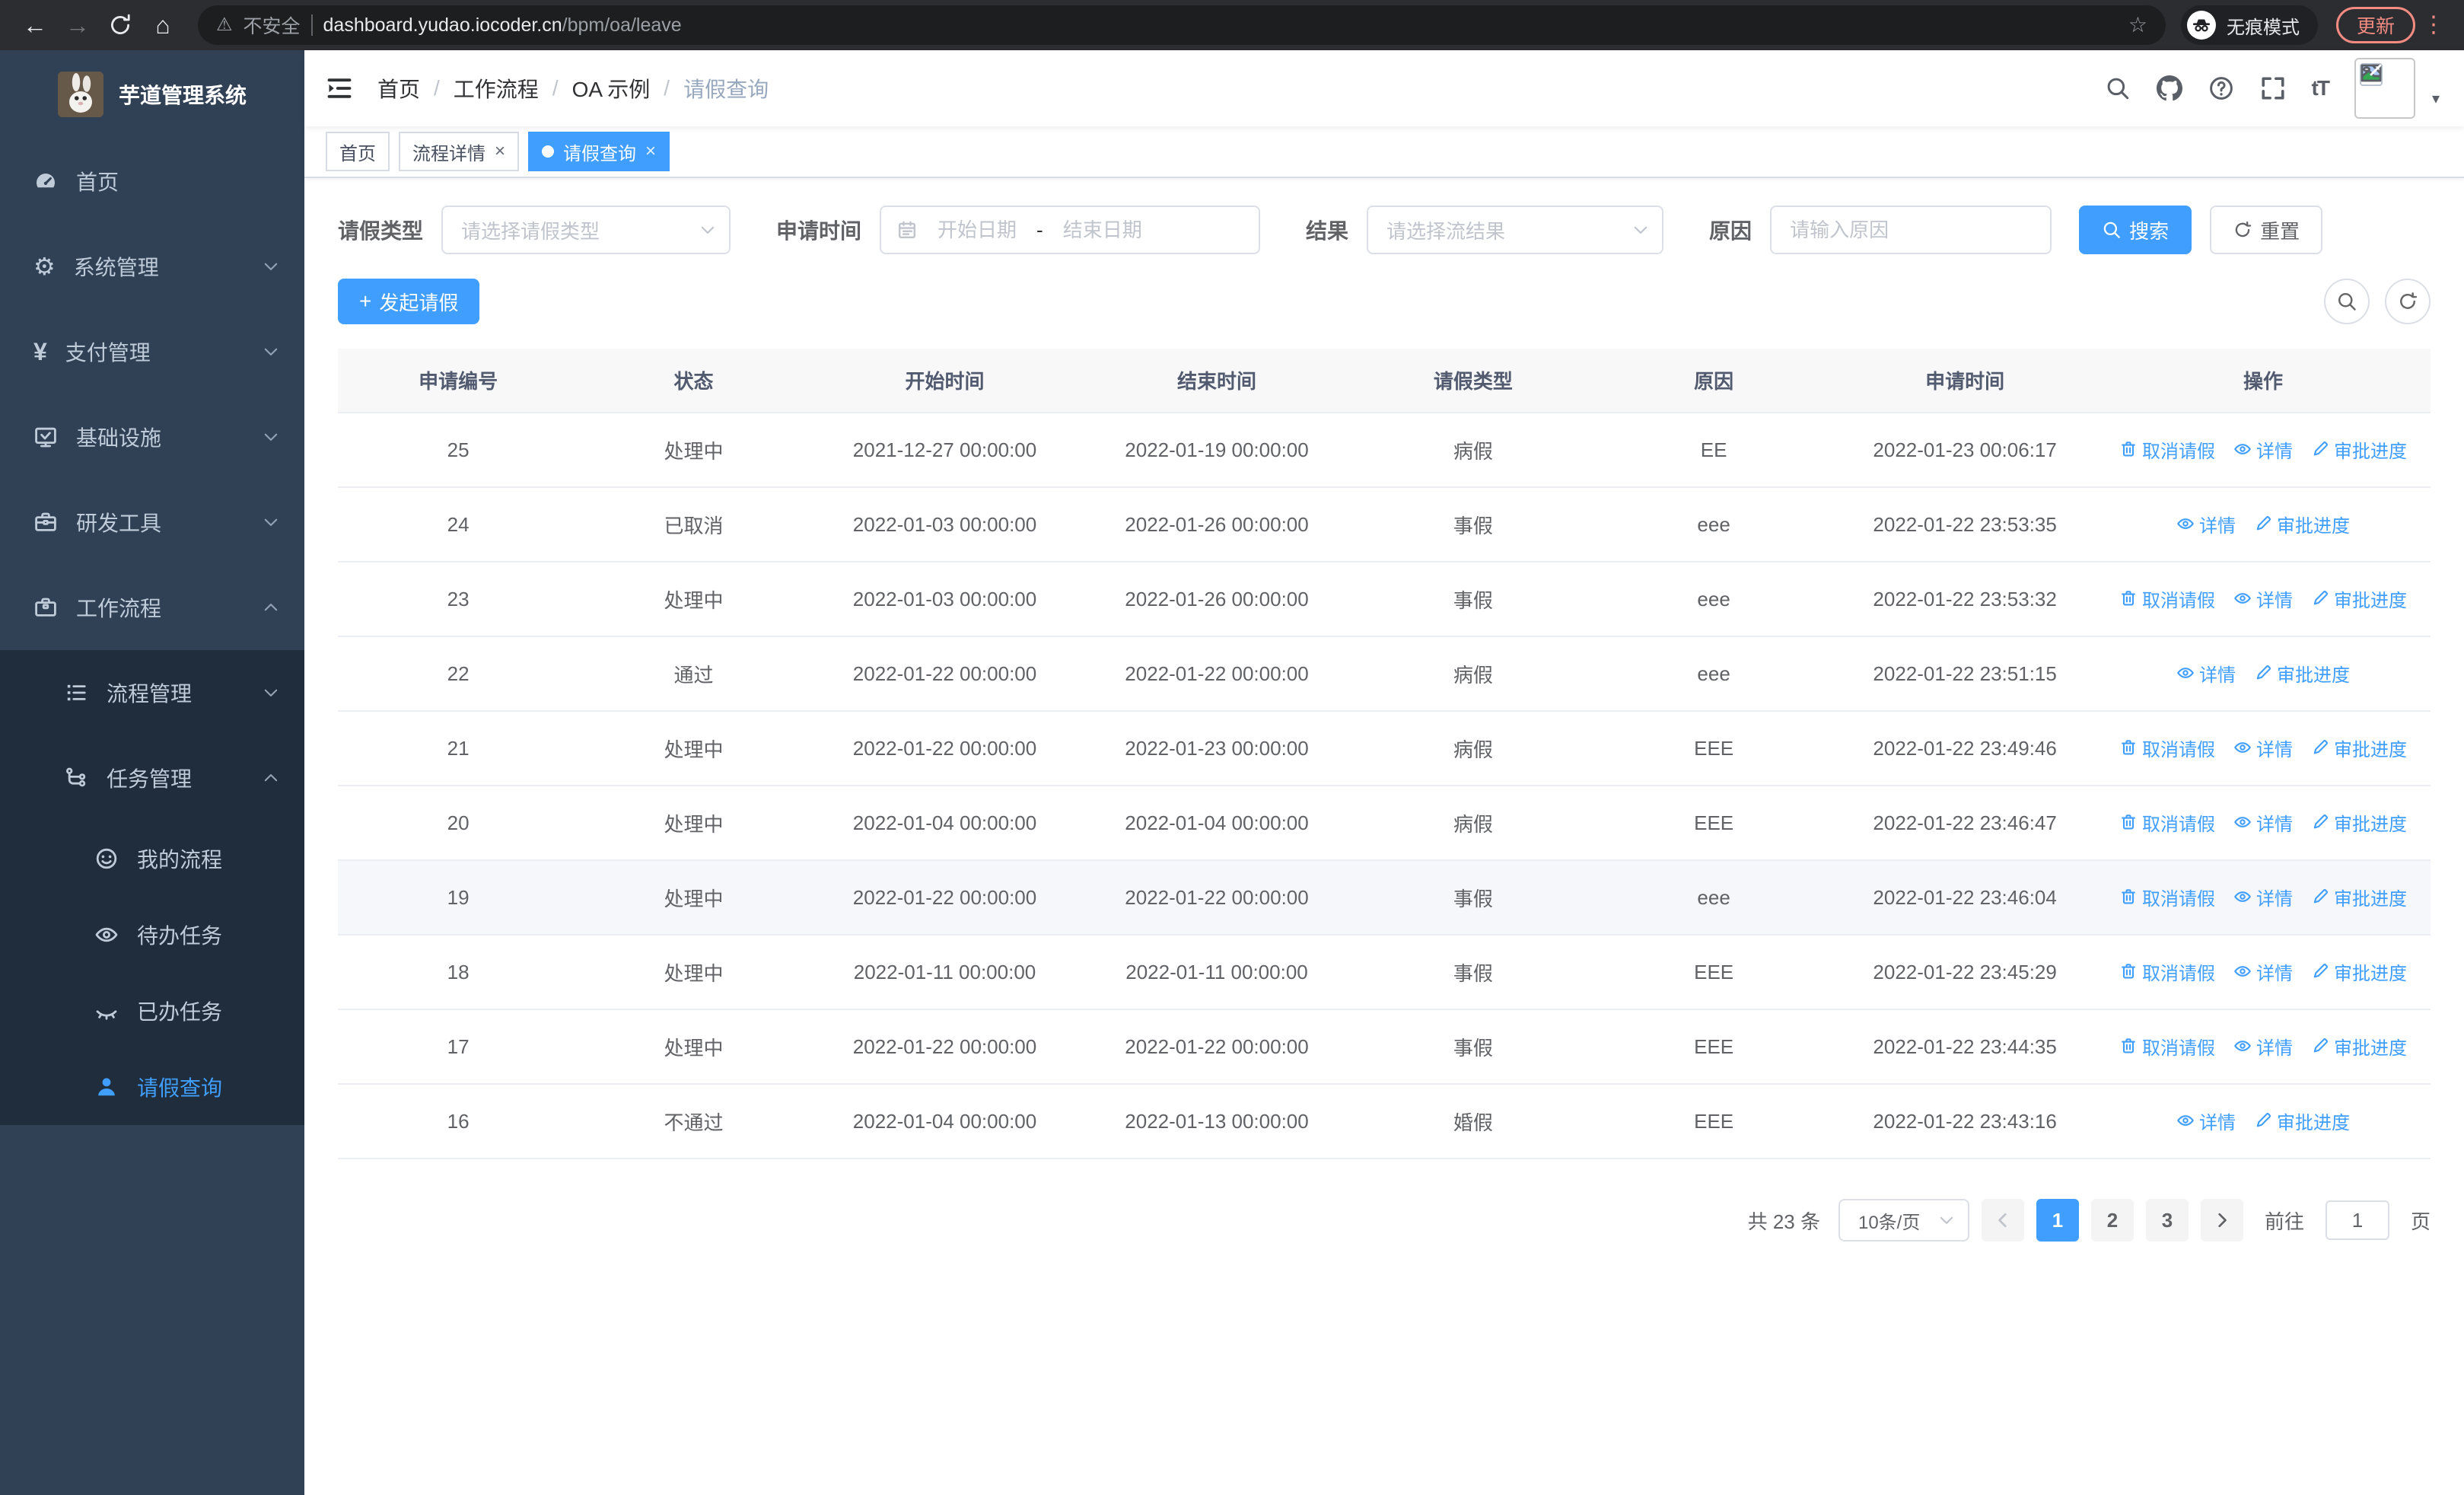  I want to click on cell-end: 2022-01-23 00:00:00, so click(1217, 748).